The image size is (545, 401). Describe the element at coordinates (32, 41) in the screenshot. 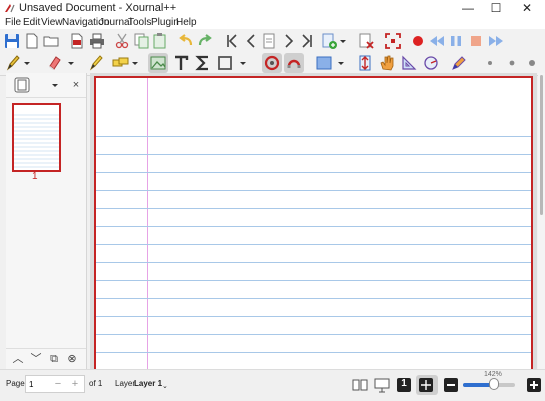

I see `new-document-icon` at that location.